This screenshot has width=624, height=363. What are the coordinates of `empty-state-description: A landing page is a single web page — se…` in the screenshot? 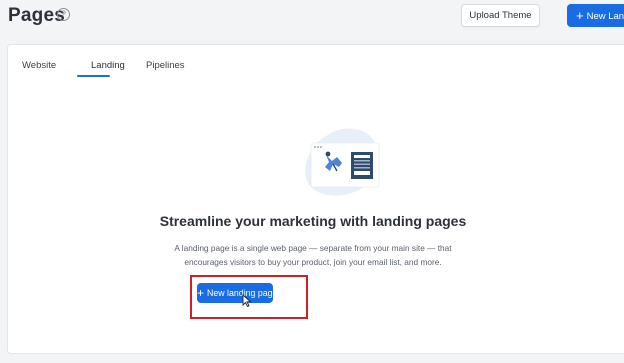 It's located at (313, 255).